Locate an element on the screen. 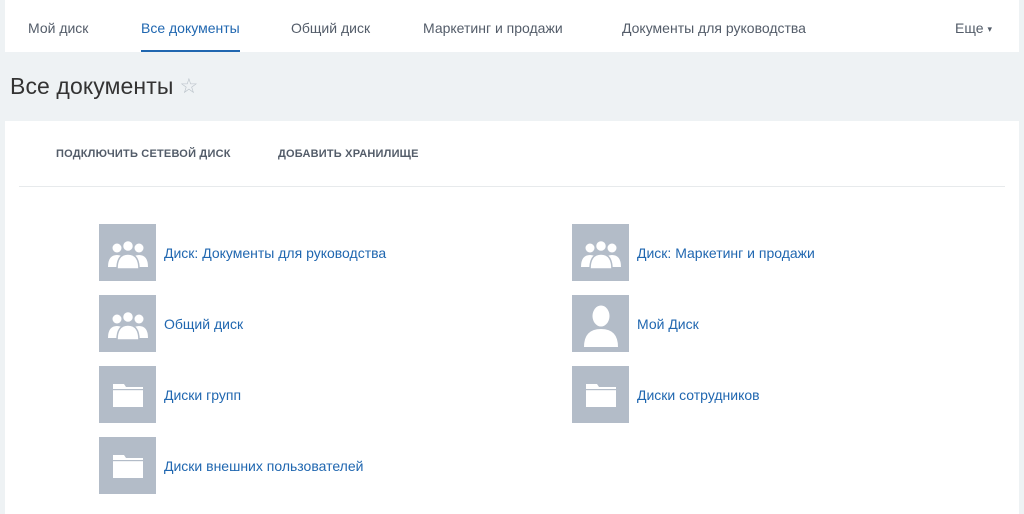  star-outline-icon: ☆ is located at coordinates (188, 86).